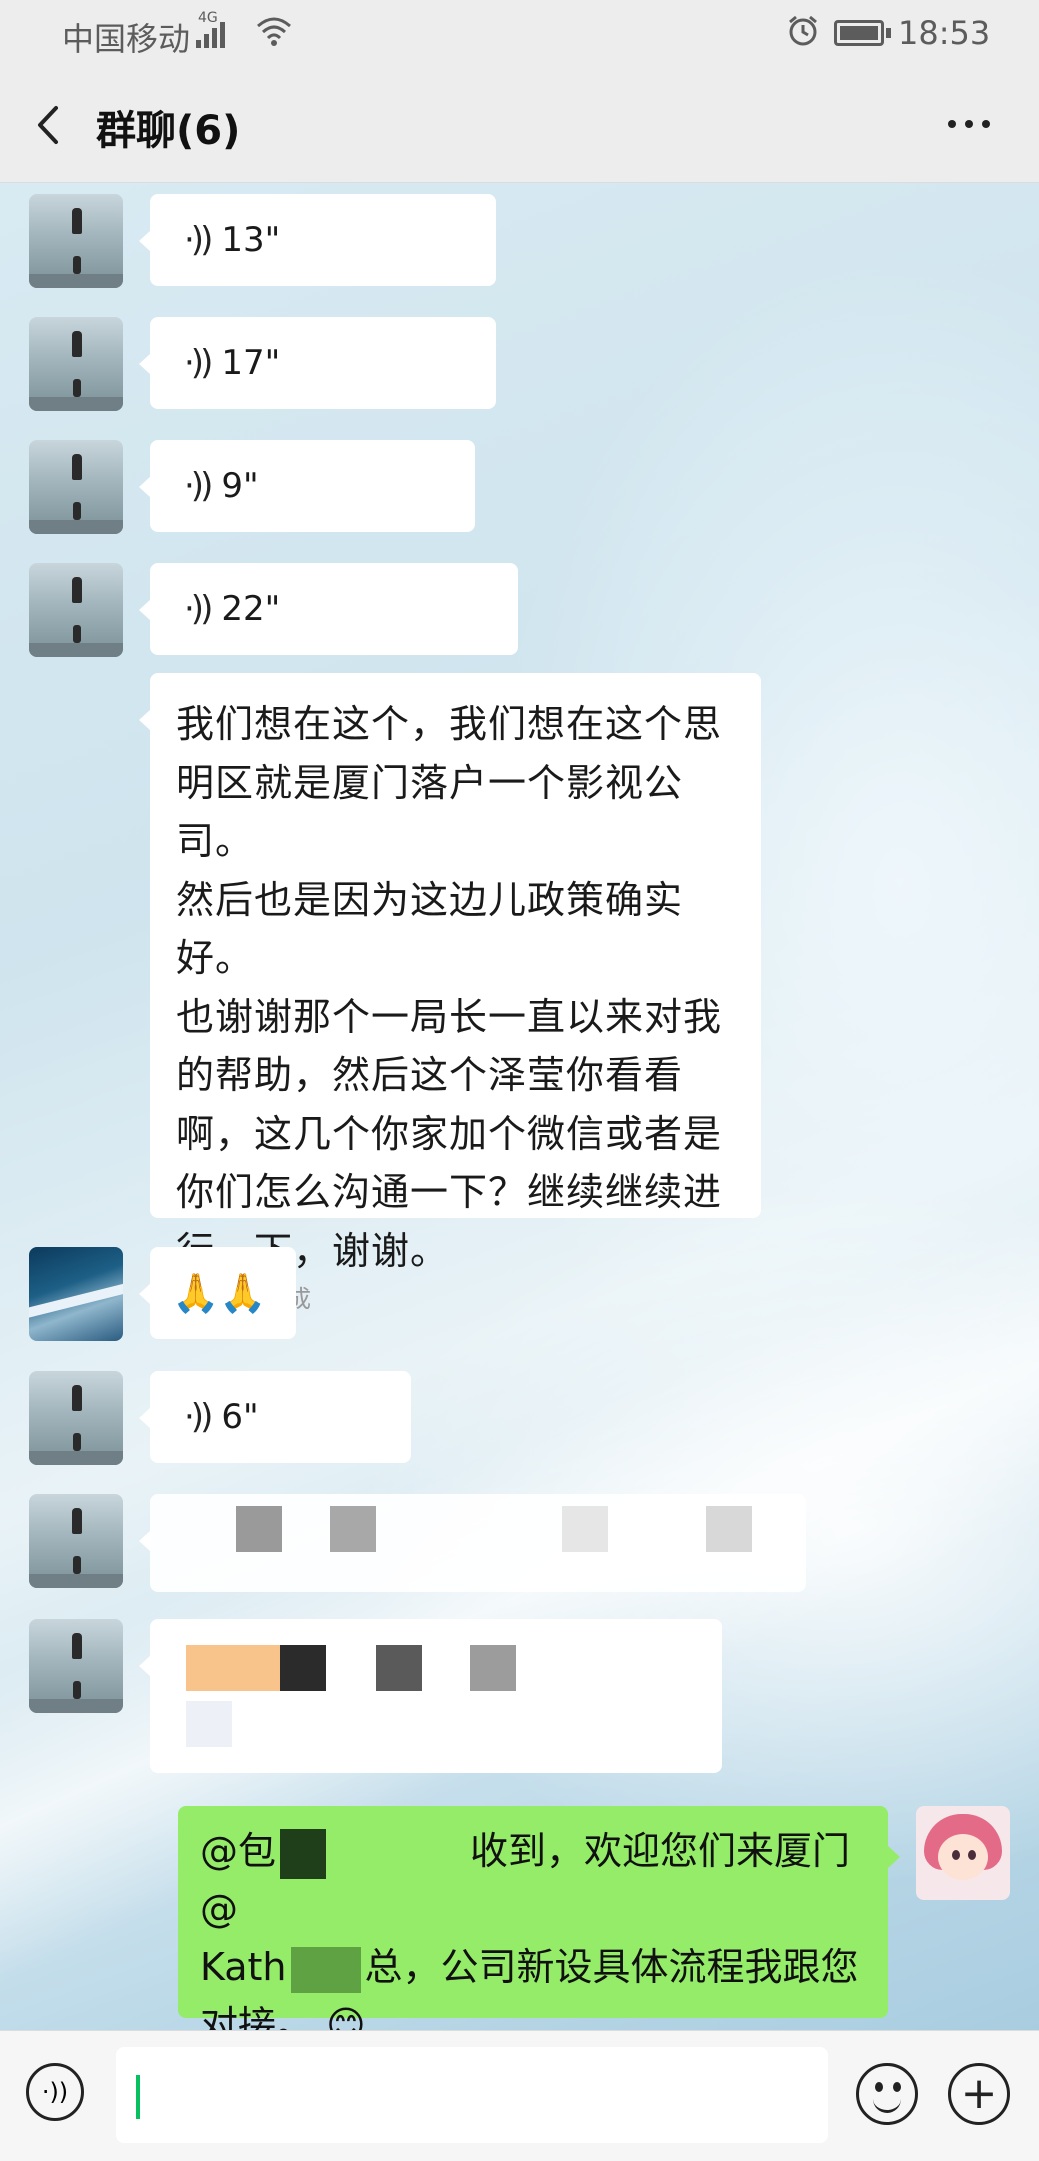  Describe the element at coordinates (251, 363) in the screenshot. I see `voice-duration: 17"` at that location.